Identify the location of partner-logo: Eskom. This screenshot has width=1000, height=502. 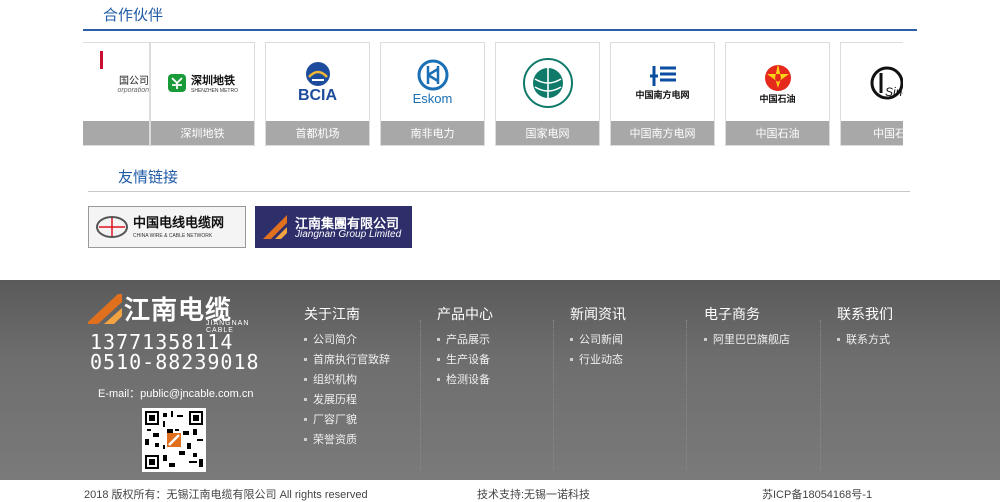
(432, 82).